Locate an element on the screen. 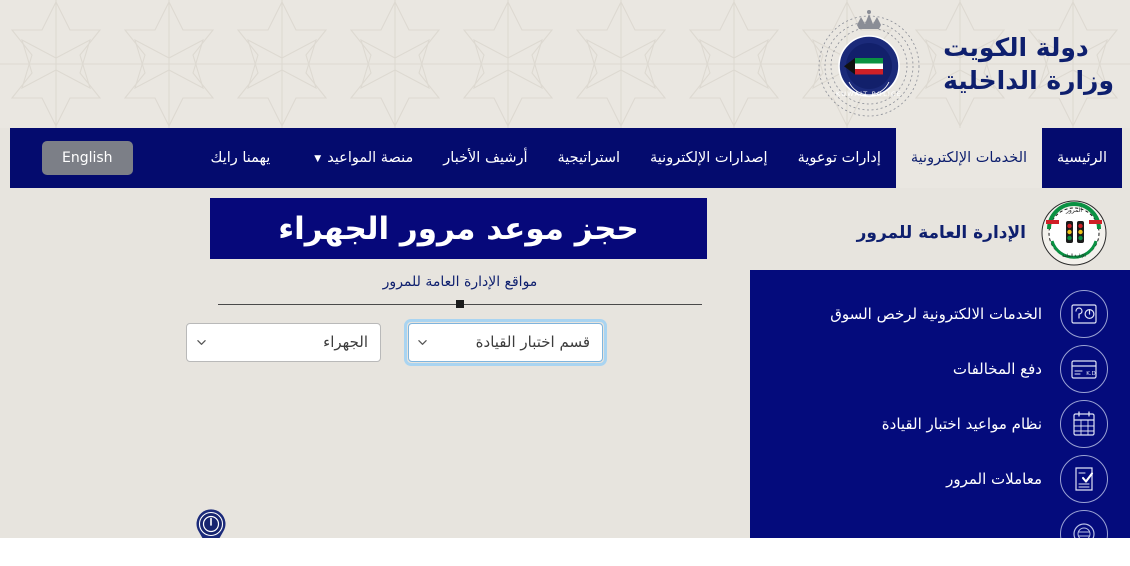  department-select-wrapper: قسم اختبار القيادة is located at coordinates (505, 342).